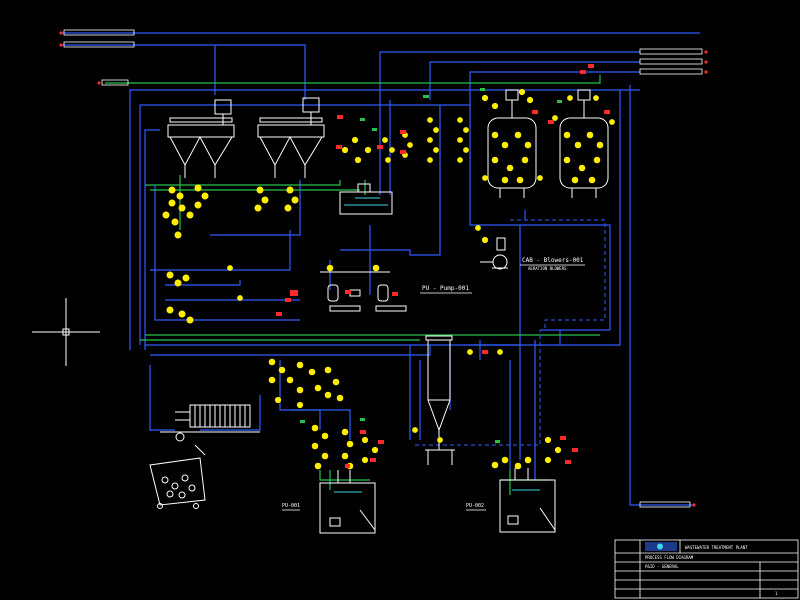  Describe the element at coordinates (547, 268) in the screenshot. I see `blowers-sublabel: AERATION BLOWERS` at that location.